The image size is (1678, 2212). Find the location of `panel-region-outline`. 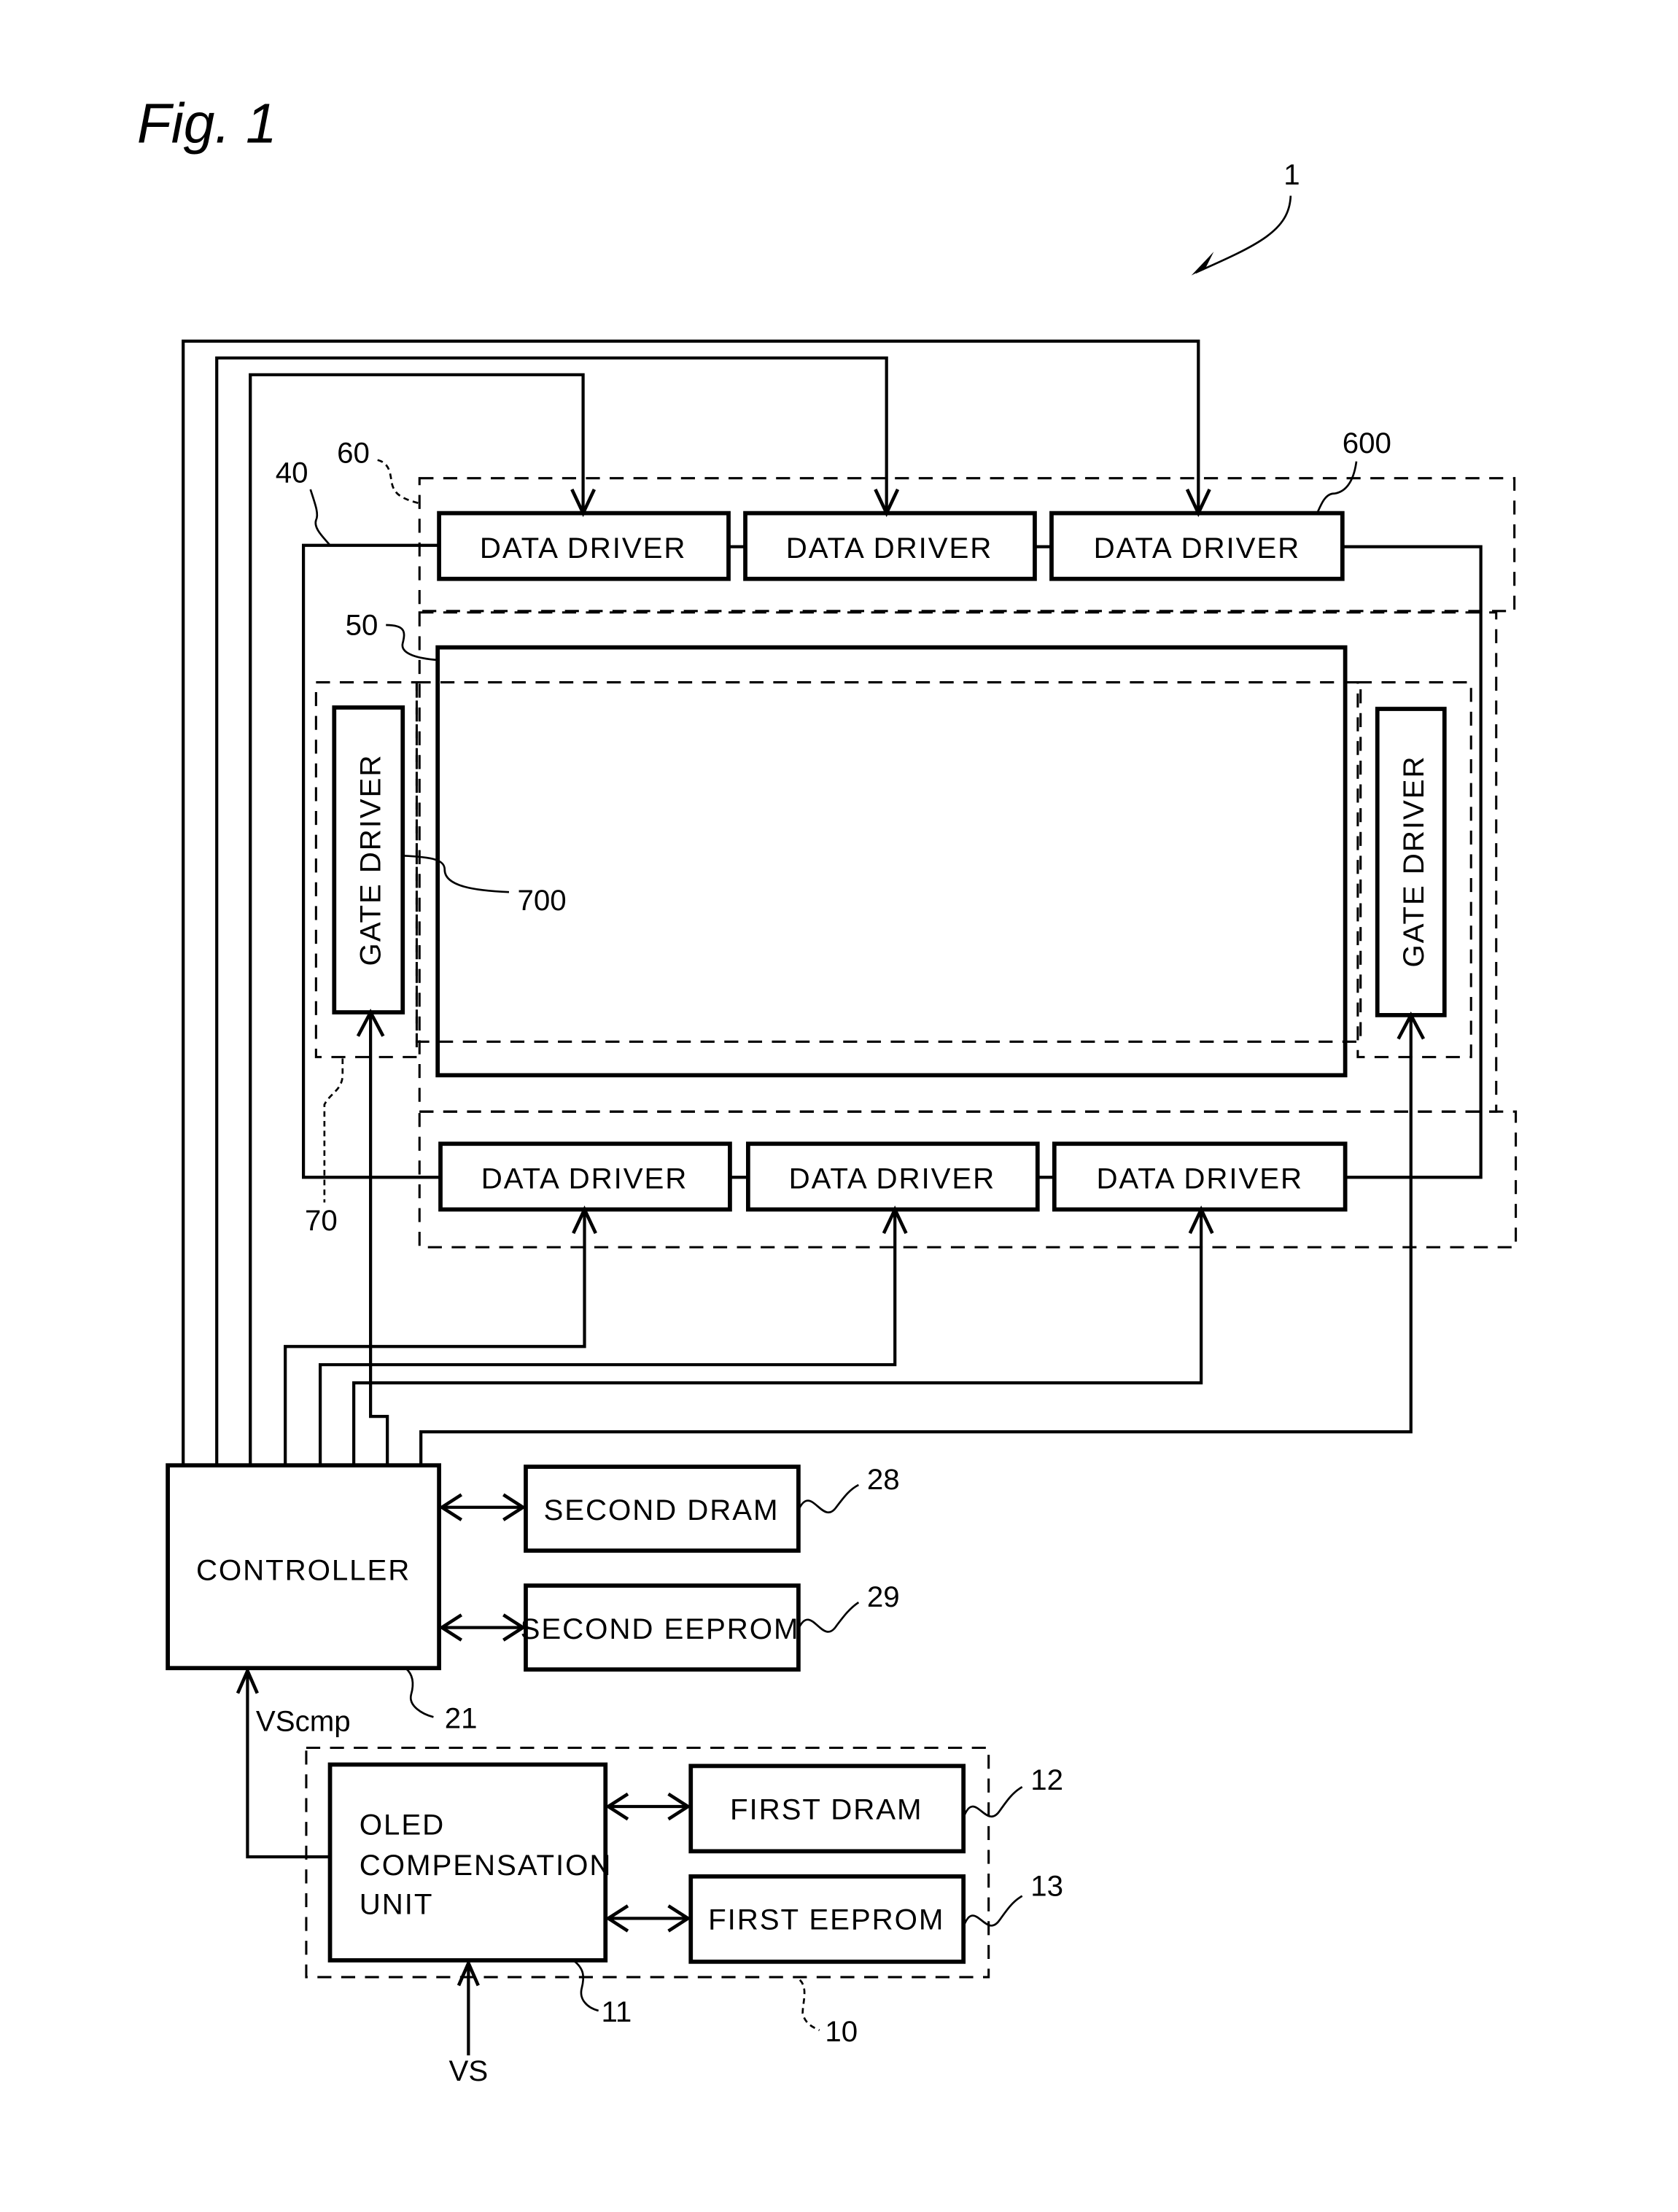

panel-region-outline is located at coordinates (958, 862).